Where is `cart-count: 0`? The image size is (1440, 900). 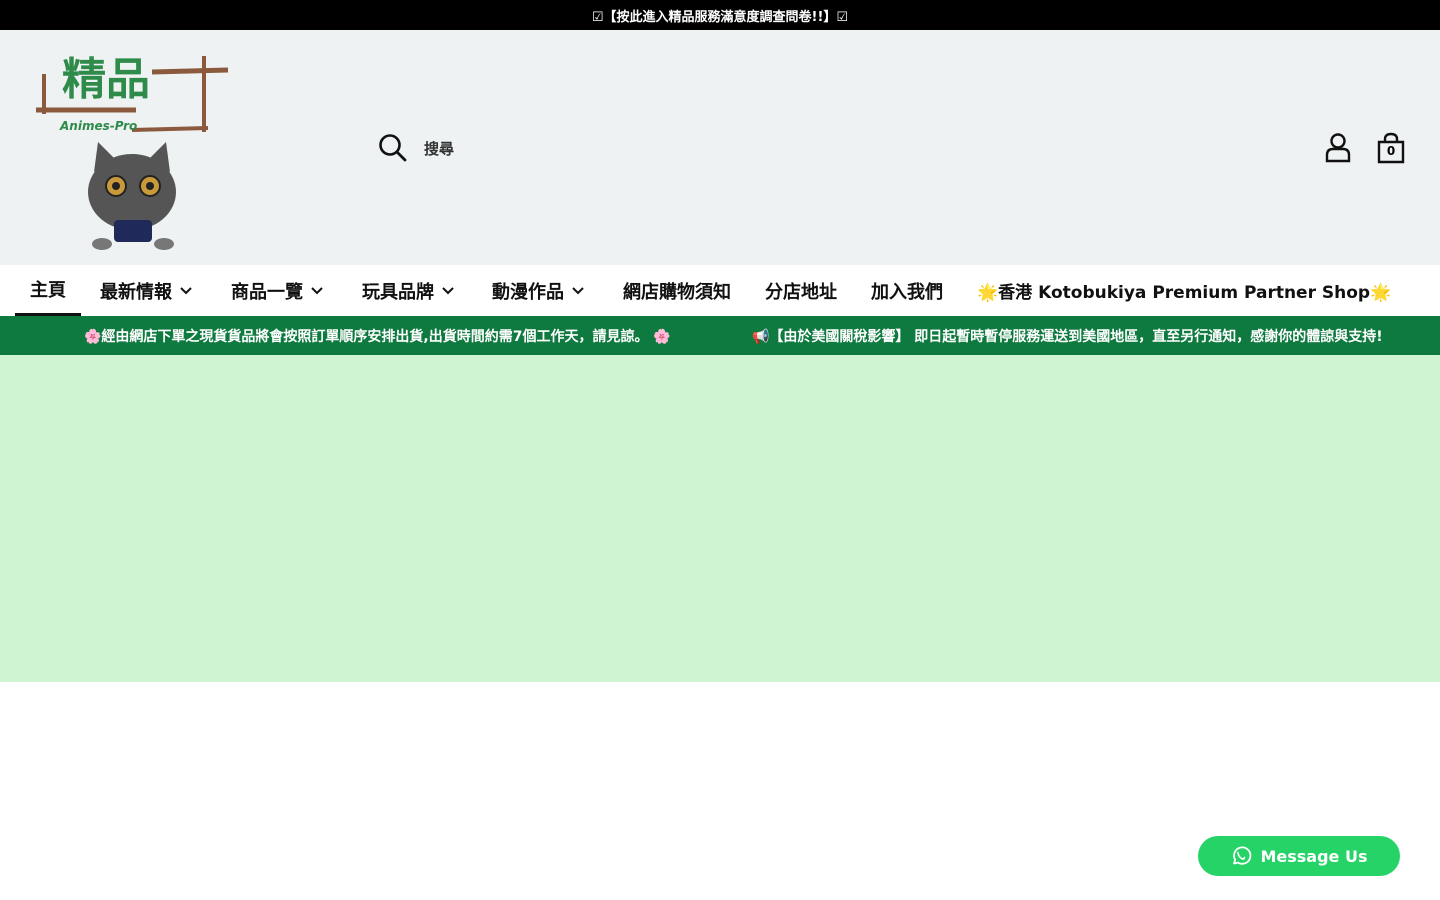
cart-count: 0 is located at coordinates (1391, 151).